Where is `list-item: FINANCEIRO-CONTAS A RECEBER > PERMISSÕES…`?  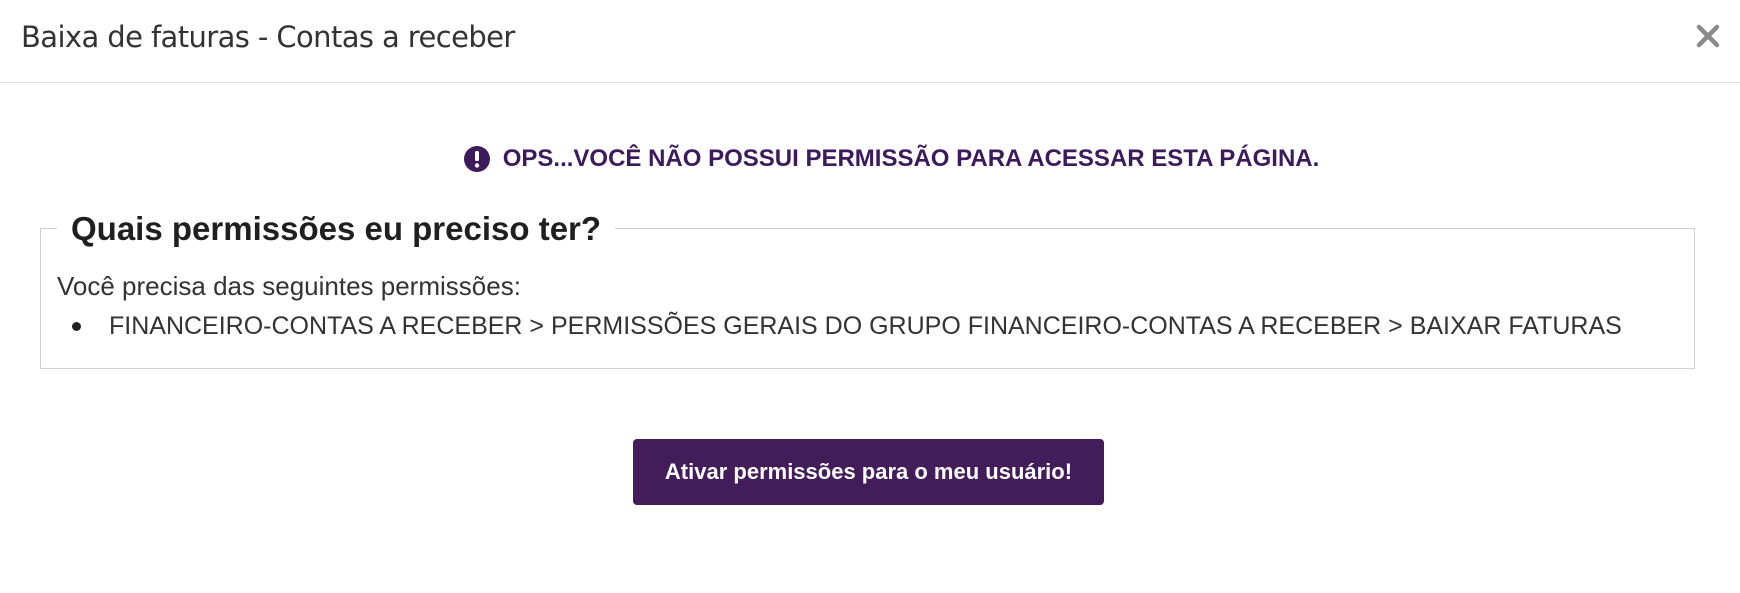
list-item: FINANCEIRO-CONTAS A RECEBER > PERMISSÕES… is located at coordinates (831, 326).